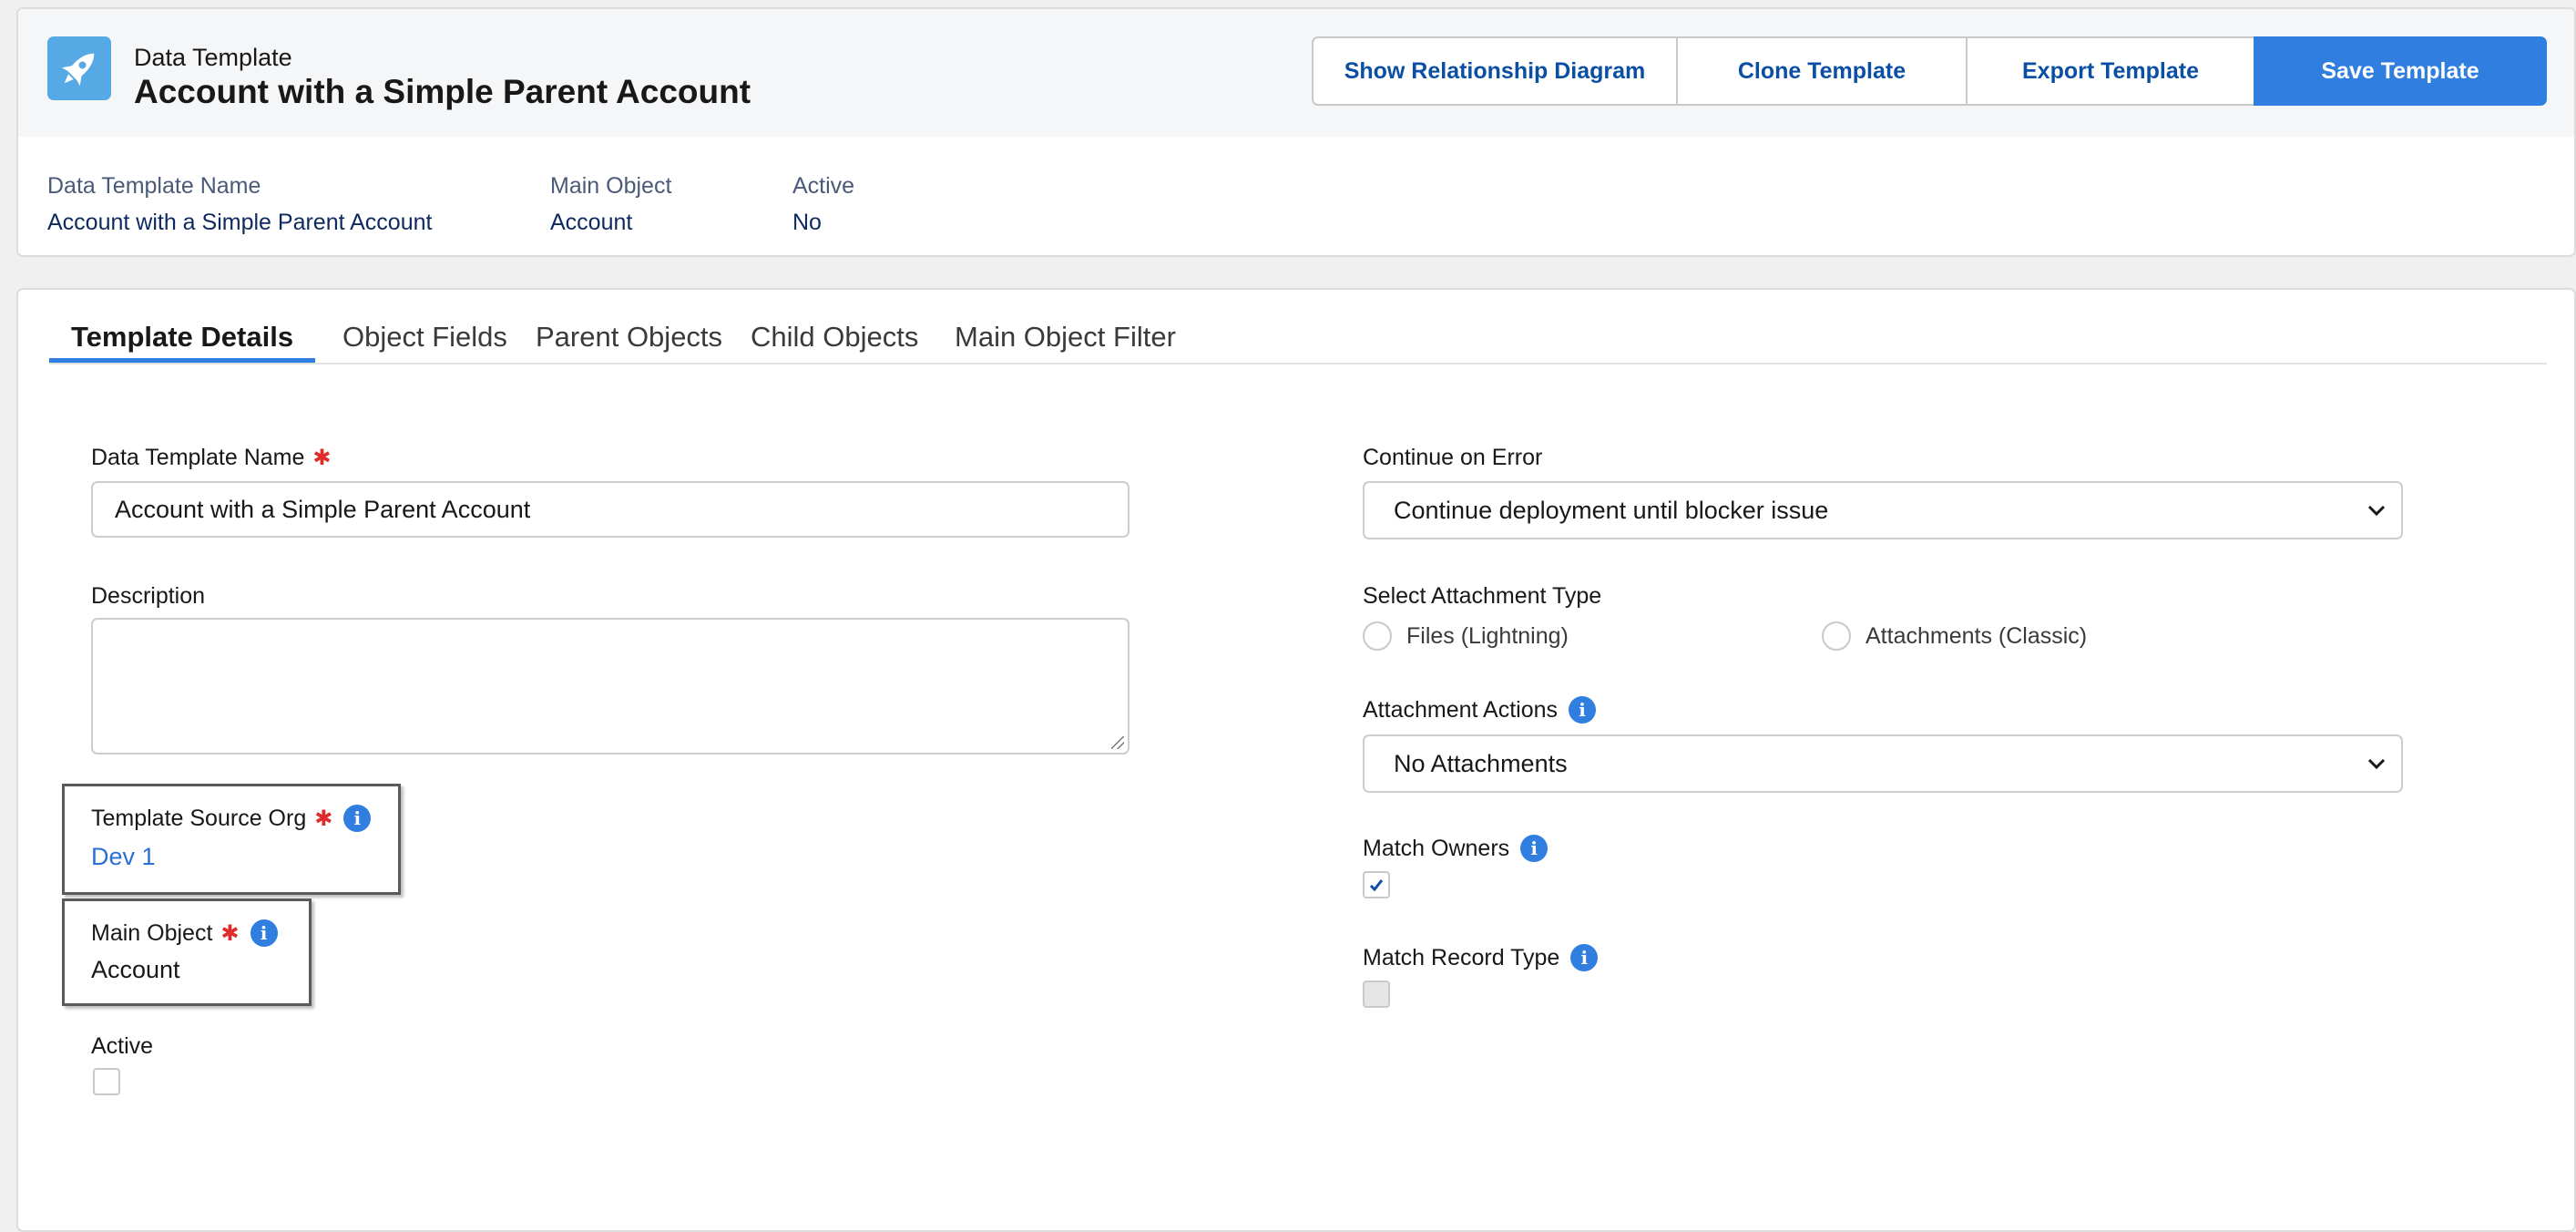  Describe the element at coordinates (1376, 994) in the screenshot. I see `match-record-type-checkbox` at that location.